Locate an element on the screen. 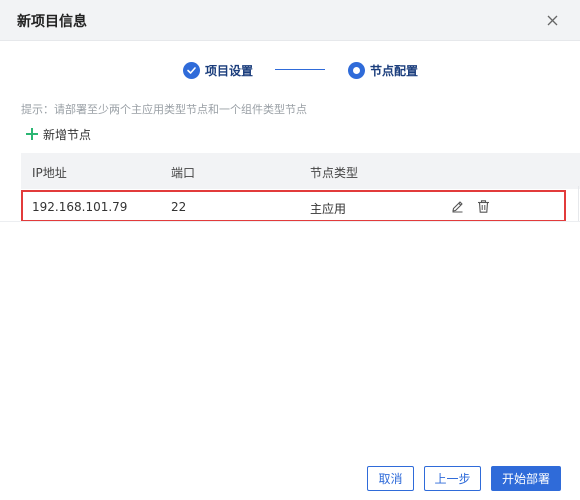  column-header-type: 节点类型 is located at coordinates (334, 173).